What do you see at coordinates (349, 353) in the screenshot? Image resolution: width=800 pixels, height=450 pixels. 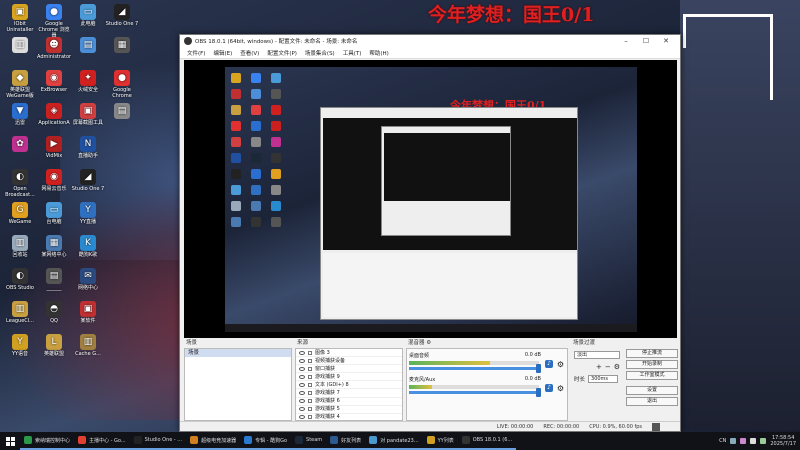 I see `source-item: 图像 3` at bounding box center [349, 353].